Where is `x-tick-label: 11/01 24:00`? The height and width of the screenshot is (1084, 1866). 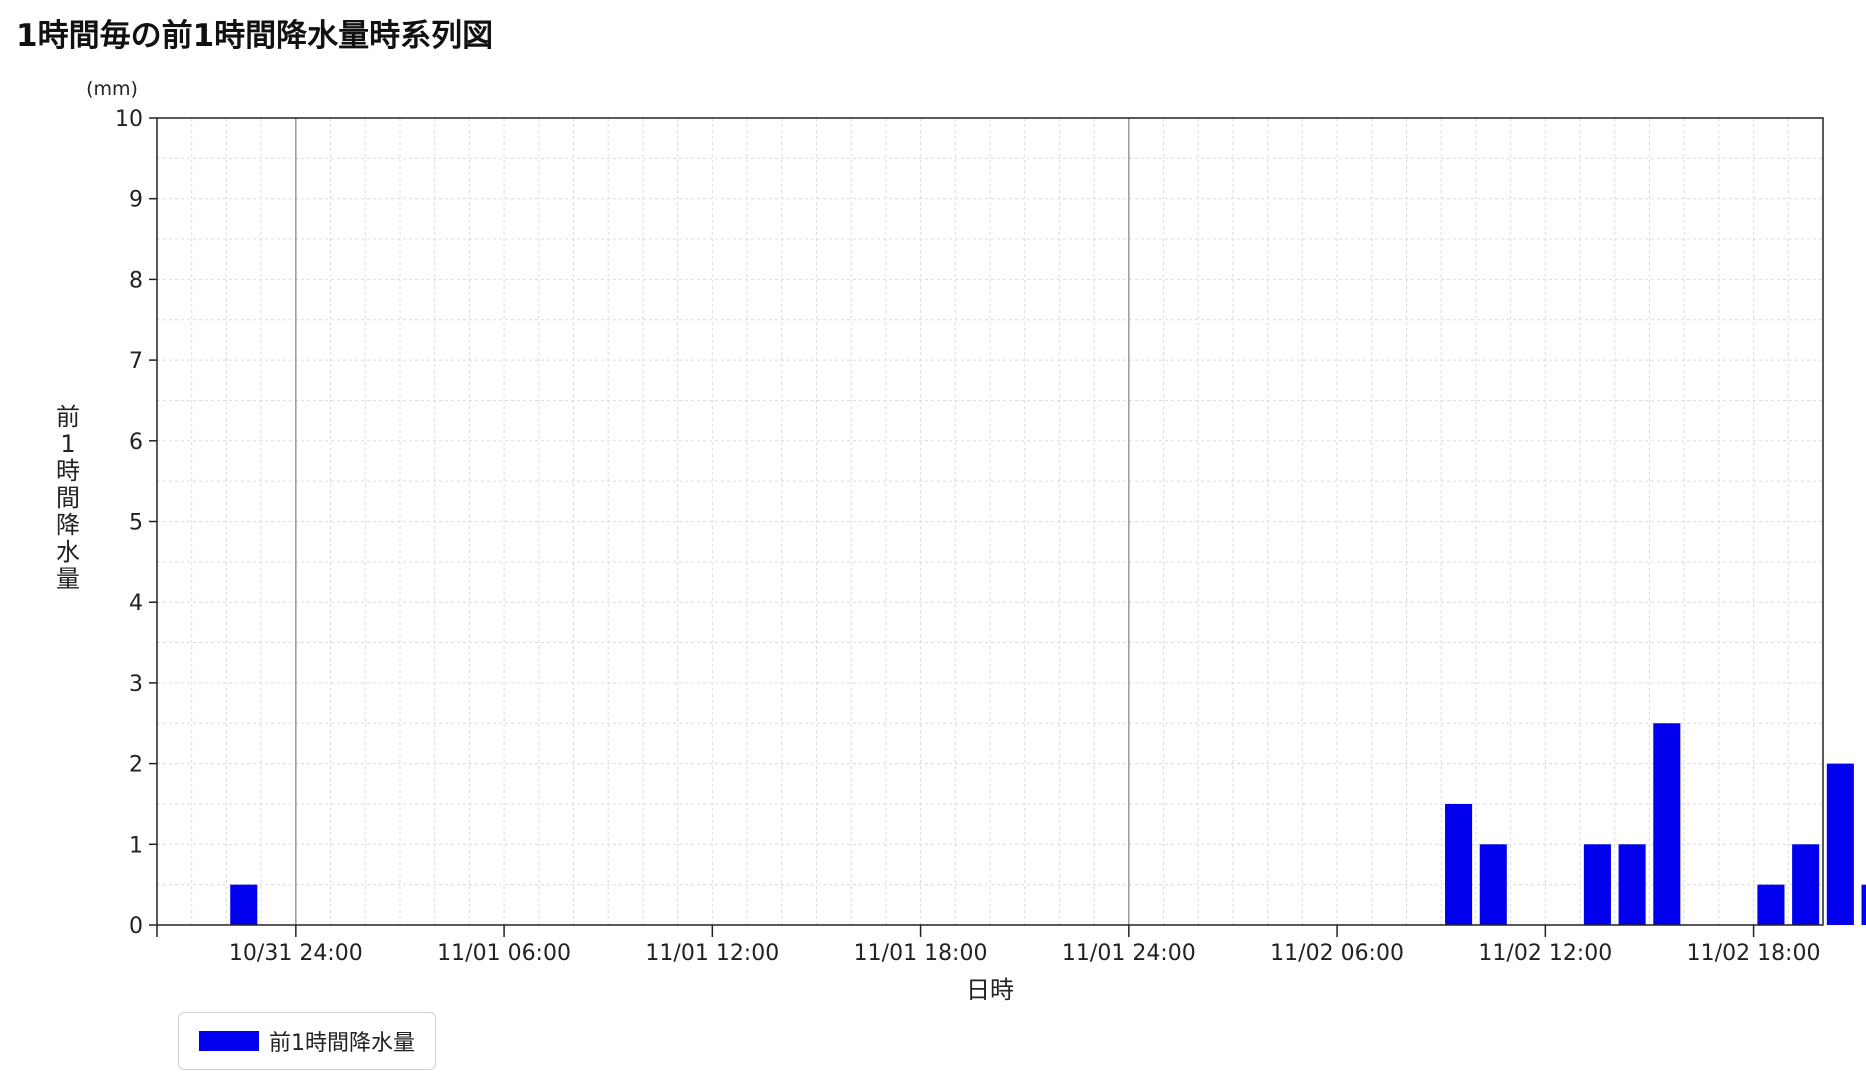
x-tick-label: 11/01 24:00 is located at coordinates (1129, 953).